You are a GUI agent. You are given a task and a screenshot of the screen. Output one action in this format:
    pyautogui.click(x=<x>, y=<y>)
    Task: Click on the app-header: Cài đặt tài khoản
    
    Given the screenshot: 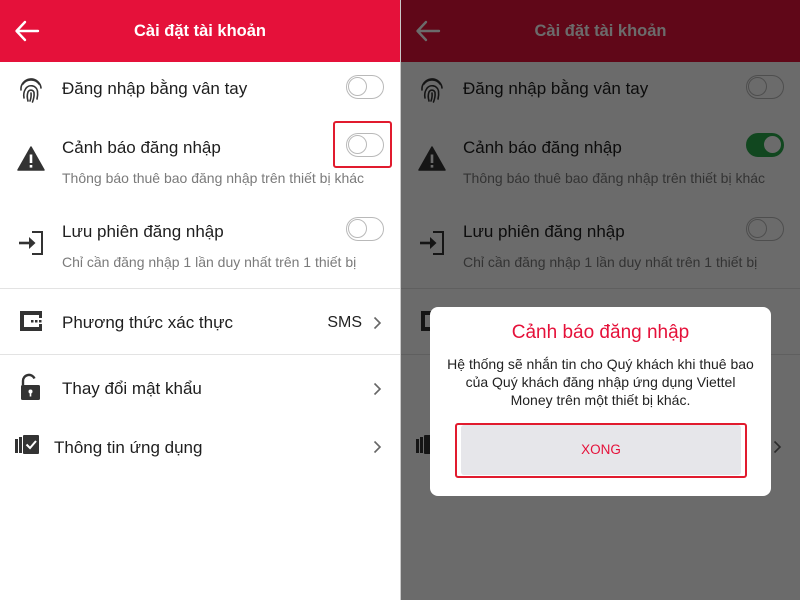 What is the action you would take?
    pyautogui.click(x=200, y=31)
    